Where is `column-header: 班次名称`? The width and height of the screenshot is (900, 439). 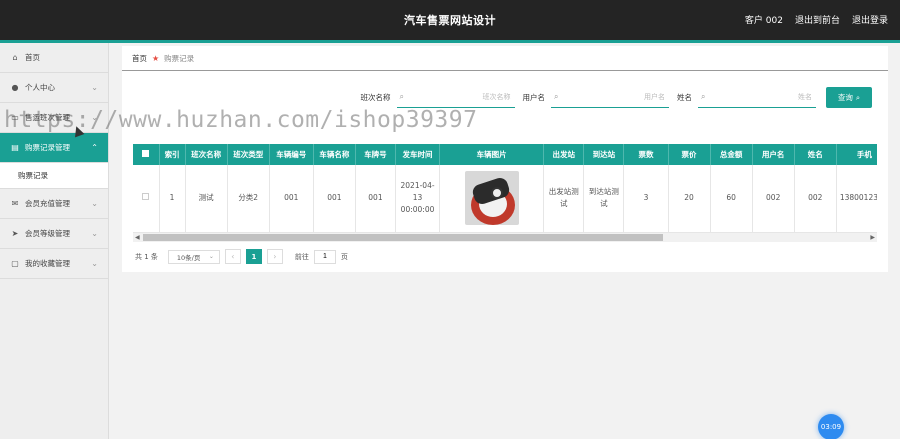 column-header: 班次名称 is located at coordinates (206, 154).